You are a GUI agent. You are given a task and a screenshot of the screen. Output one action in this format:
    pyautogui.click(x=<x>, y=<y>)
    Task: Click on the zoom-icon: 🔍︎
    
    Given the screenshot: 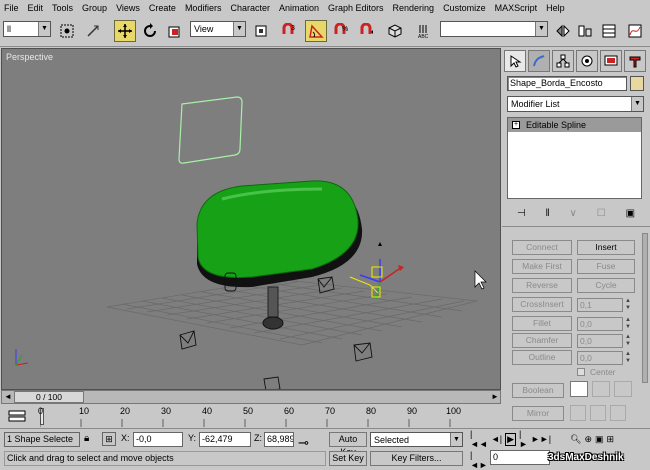 What is the action you would take?
    pyautogui.click(x=575, y=439)
    